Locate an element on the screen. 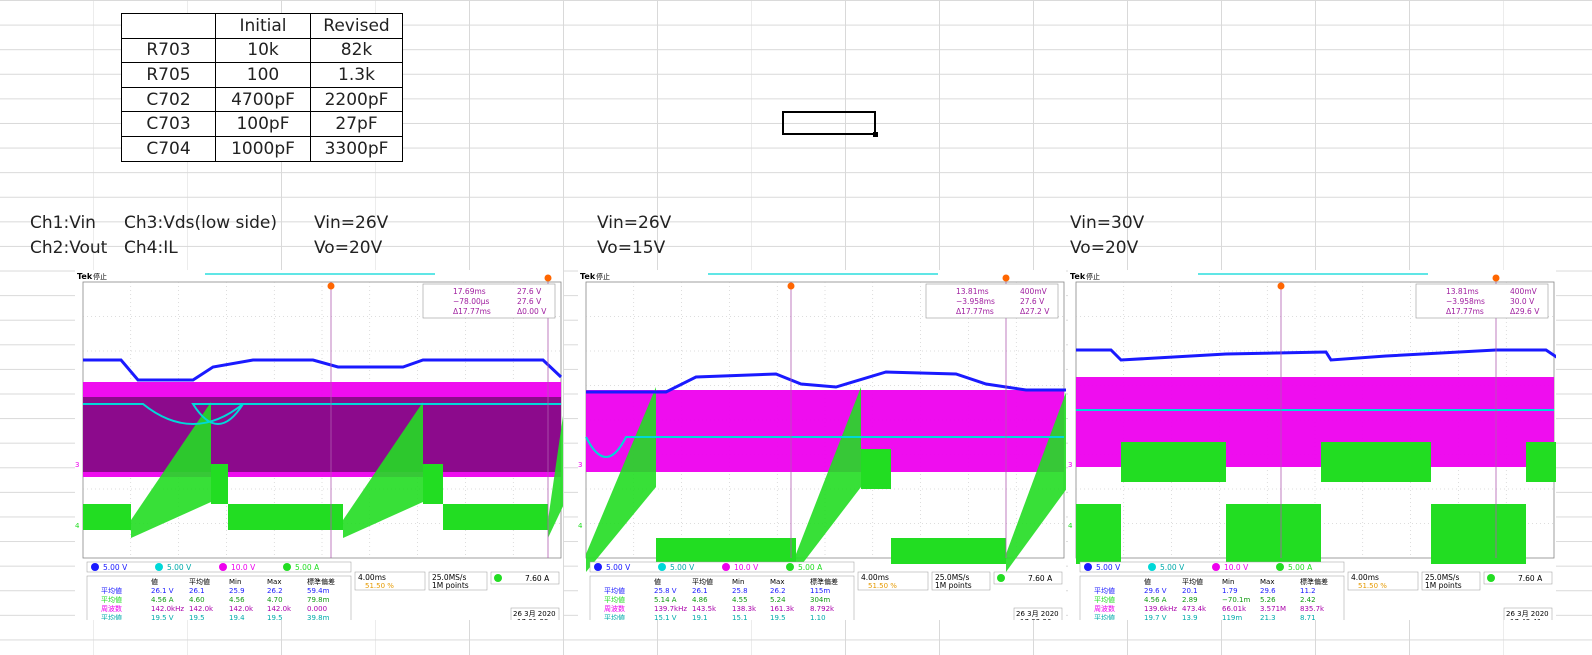 Image resolution: width=1592 pixels, height=655 pixels. measurement-cell: 0.000 is located at coordinates (317, 609).